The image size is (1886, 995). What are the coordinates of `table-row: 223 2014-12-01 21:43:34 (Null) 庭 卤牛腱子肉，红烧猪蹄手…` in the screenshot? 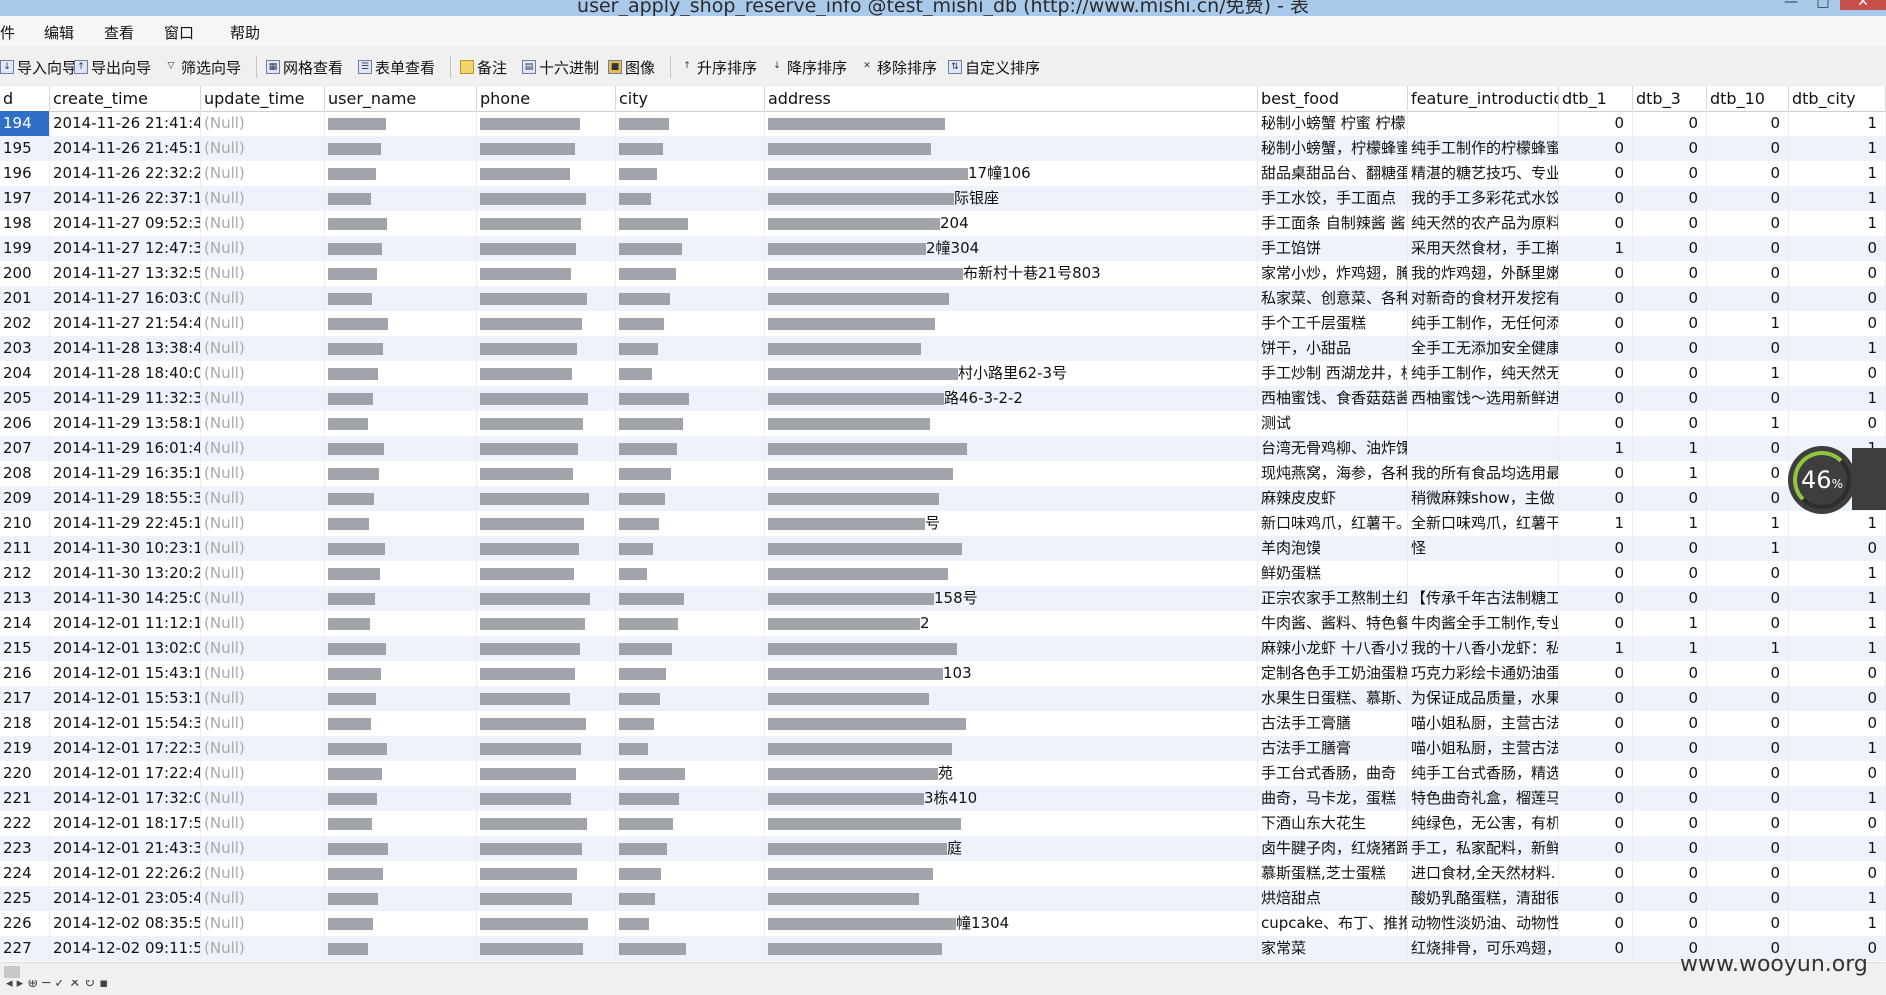 It's located at (943, 848).